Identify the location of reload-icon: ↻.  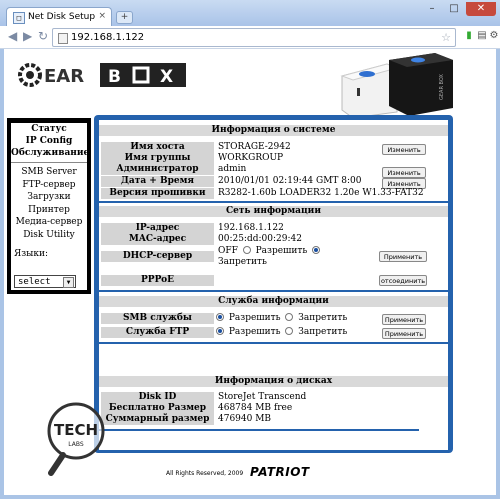
(43, 36).